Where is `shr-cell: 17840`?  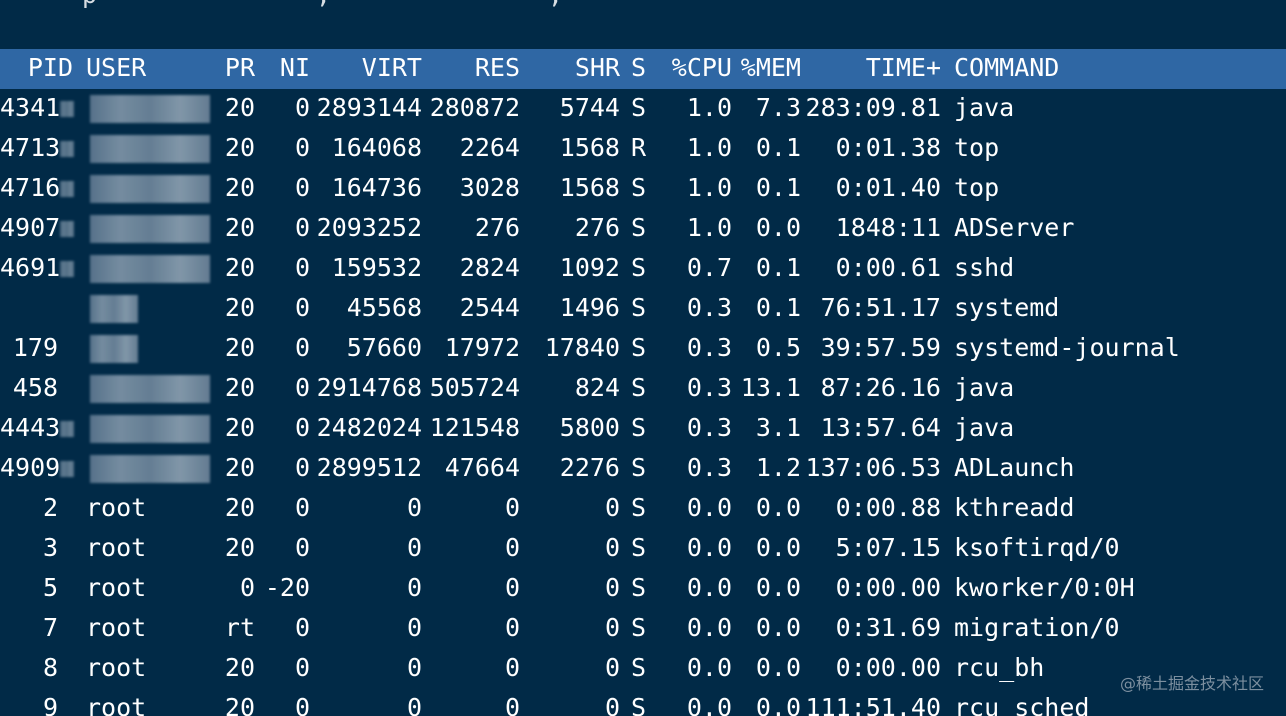 shr-cell: 17840 is located at coordinates (582, 347).